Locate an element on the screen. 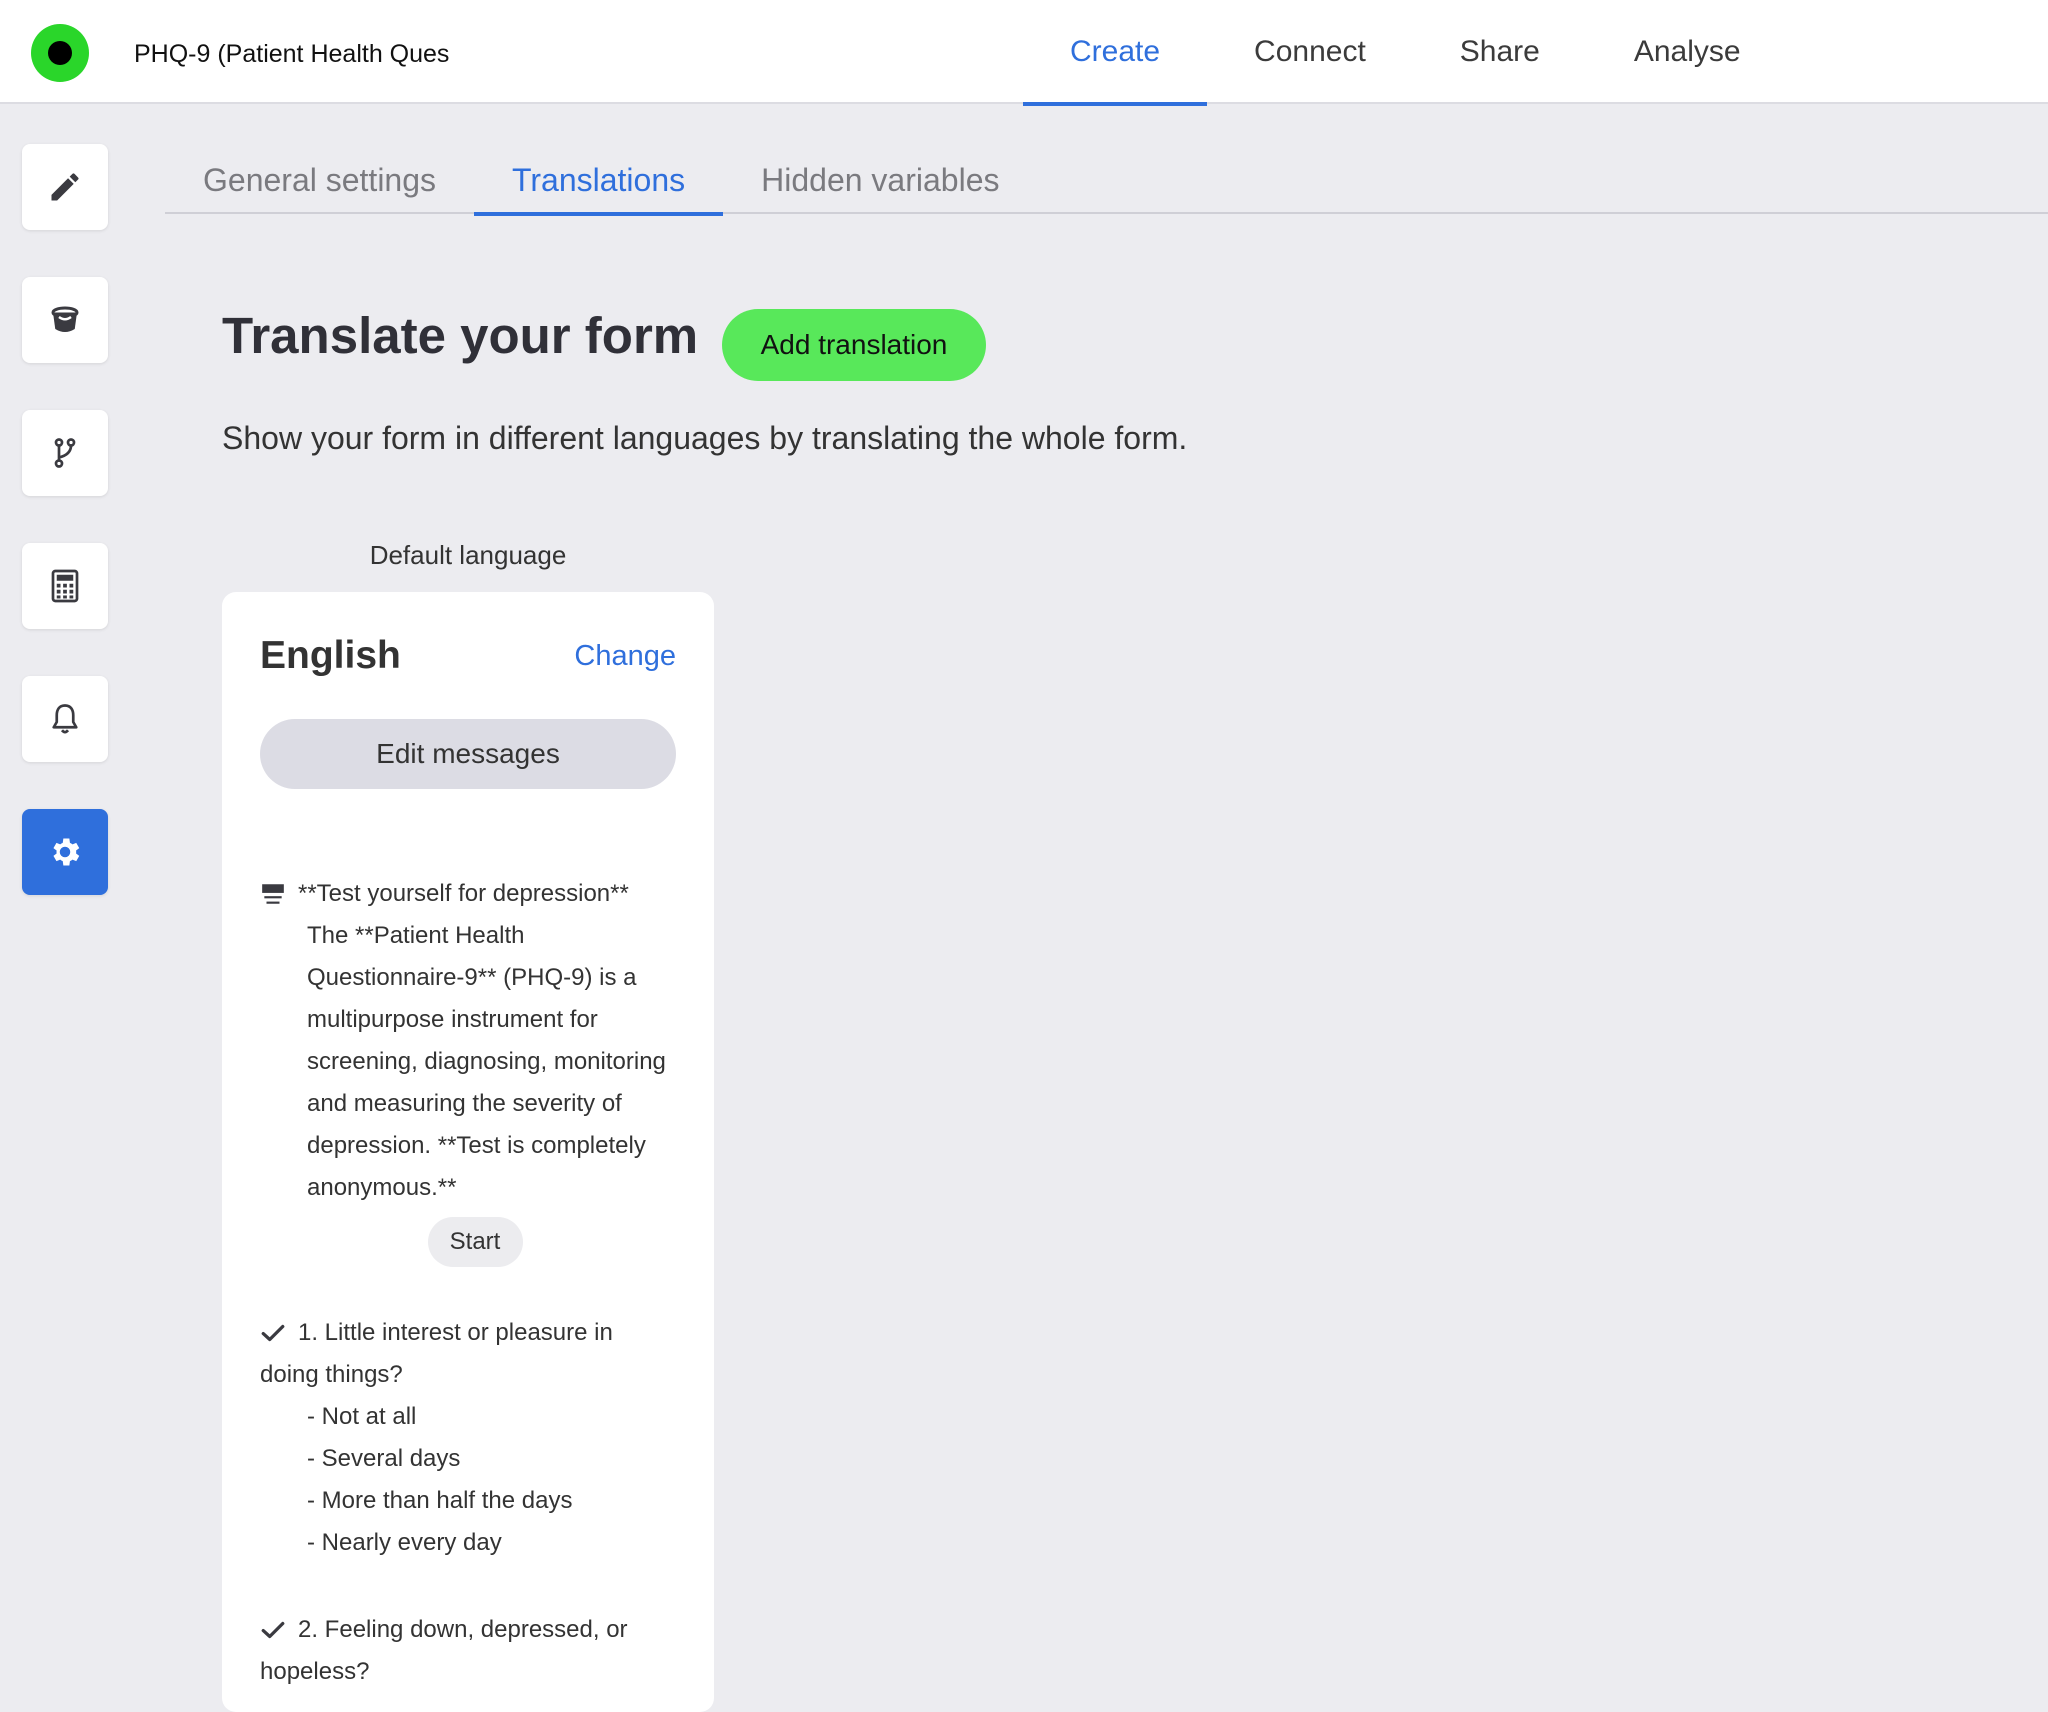 The width and height of the screenshot is (2048, 1712). question-item: 2. Feeling down, depressed, or hopeless? is located at coordinates (475, 1651).